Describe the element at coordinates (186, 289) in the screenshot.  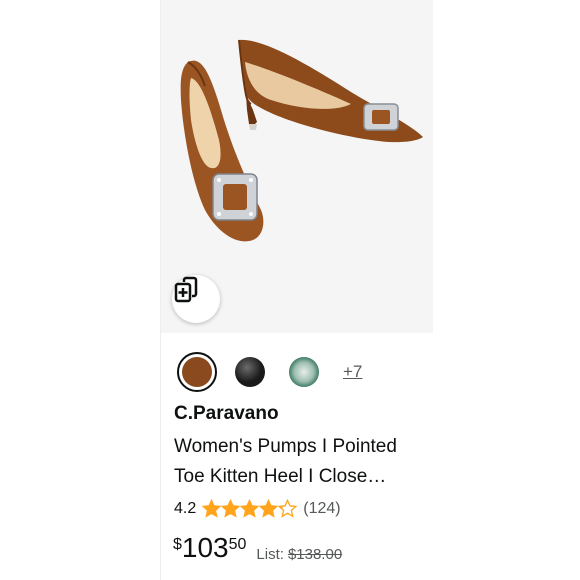
I see `view-in-3d-icon` at that location.